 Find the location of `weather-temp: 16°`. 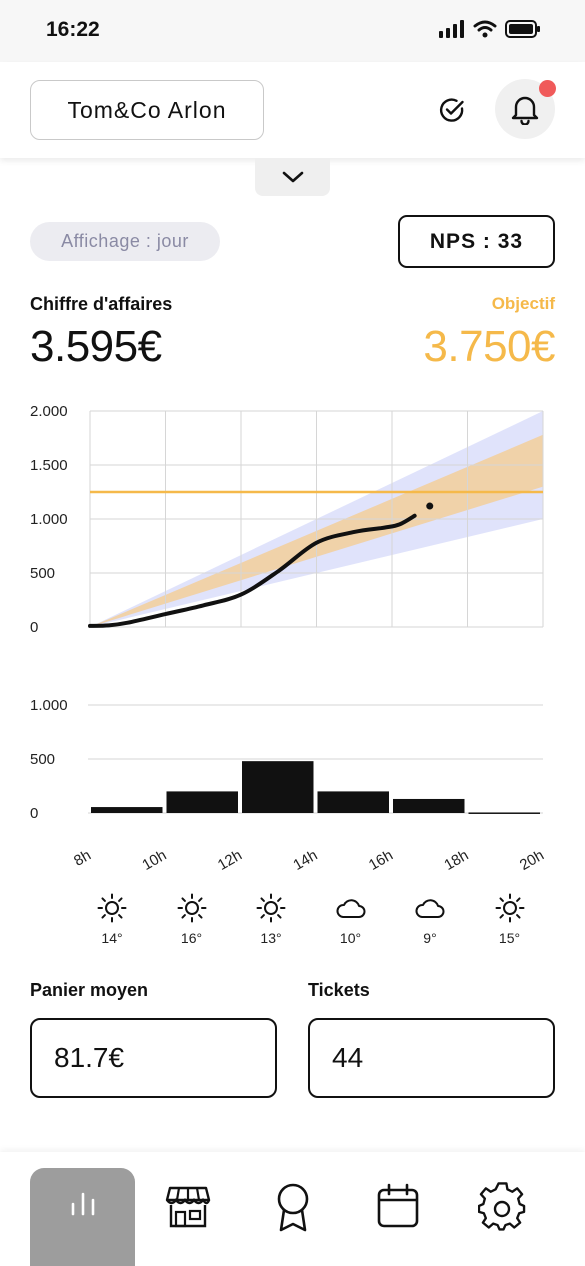

weather-temp: 16° is located at coordinates (191, 938).